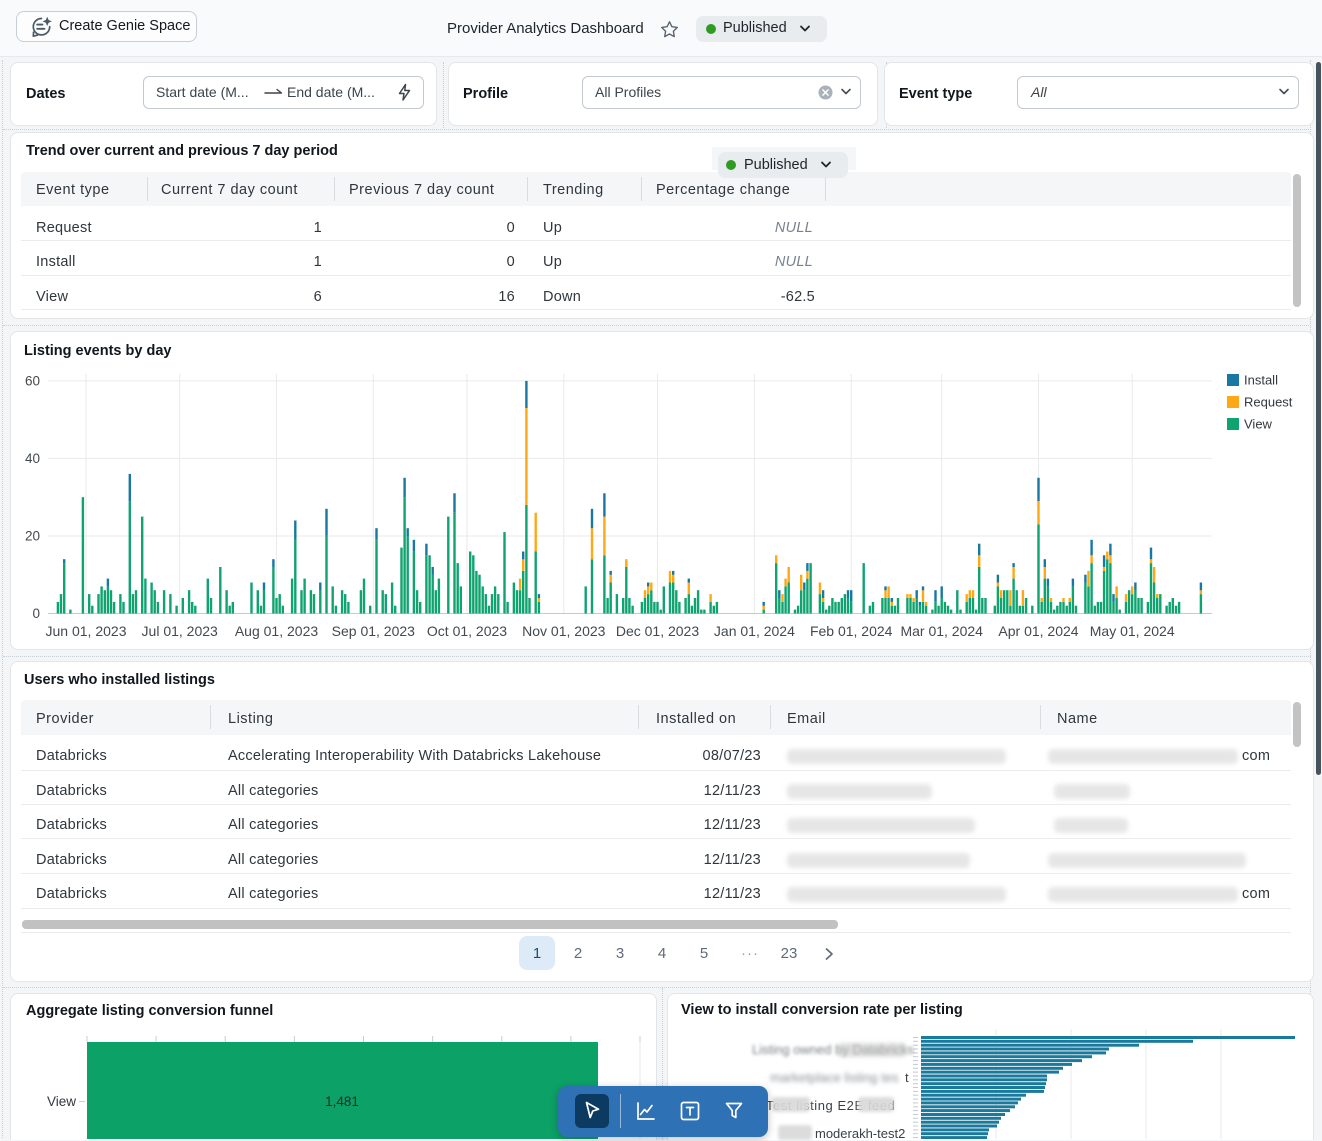 This screenshot has width=1322, height=1141. What do you see at coordinates (36, 613) in the screenshot?
I see `svg-text: 0` at bounding box center [36, 613].